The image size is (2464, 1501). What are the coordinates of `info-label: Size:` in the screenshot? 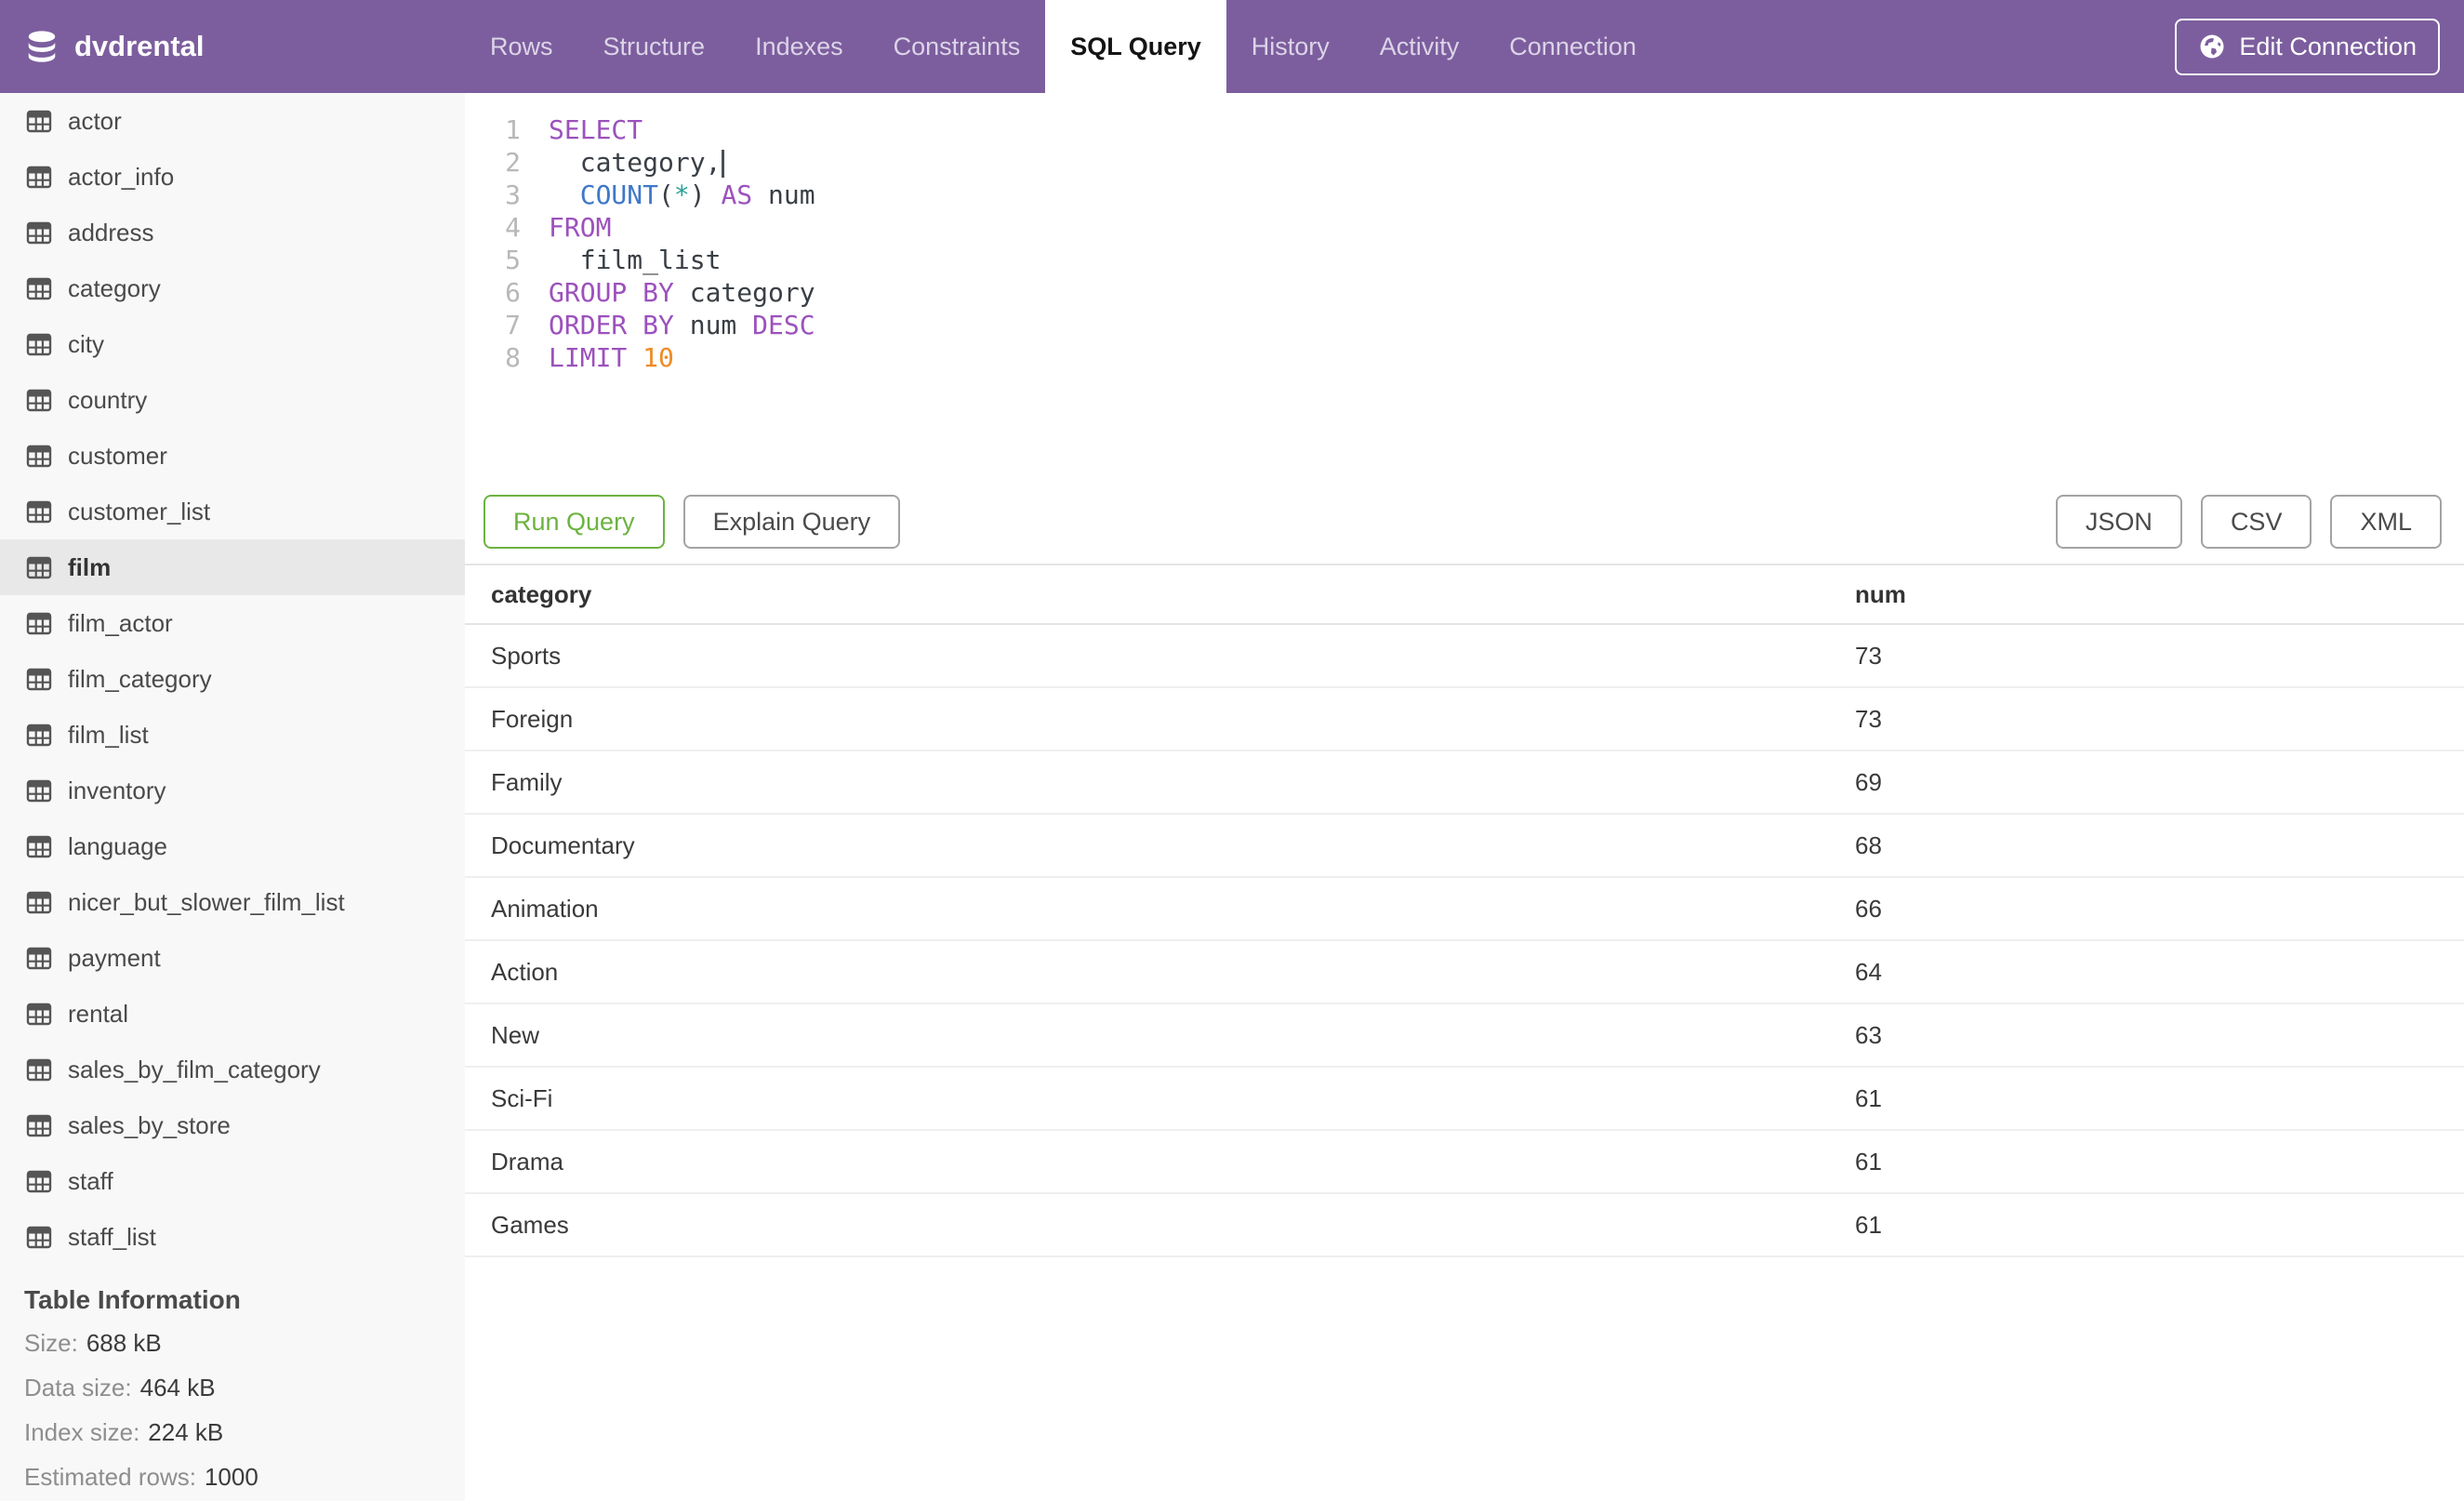 It's located at (51, 1342).